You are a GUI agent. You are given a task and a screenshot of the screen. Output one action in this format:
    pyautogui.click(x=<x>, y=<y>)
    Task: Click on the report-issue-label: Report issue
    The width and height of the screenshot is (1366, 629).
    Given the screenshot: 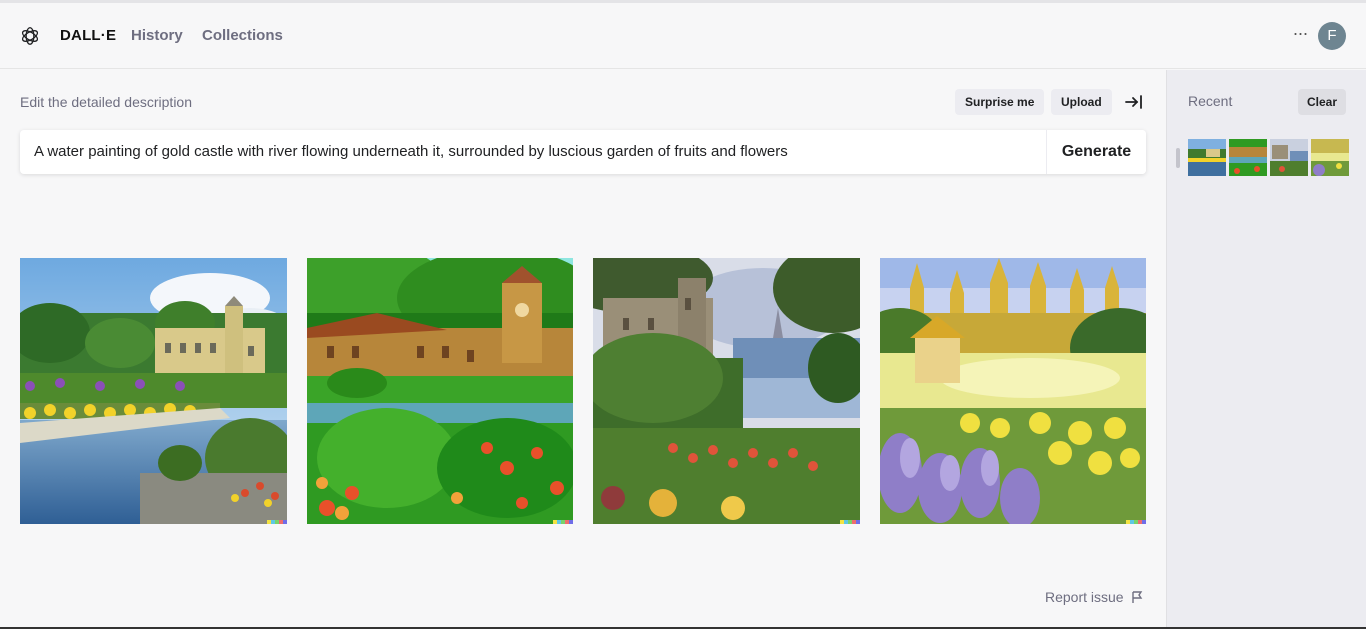 What is the action you would take?
    pyautogui.click(x=1084, y=597)
    